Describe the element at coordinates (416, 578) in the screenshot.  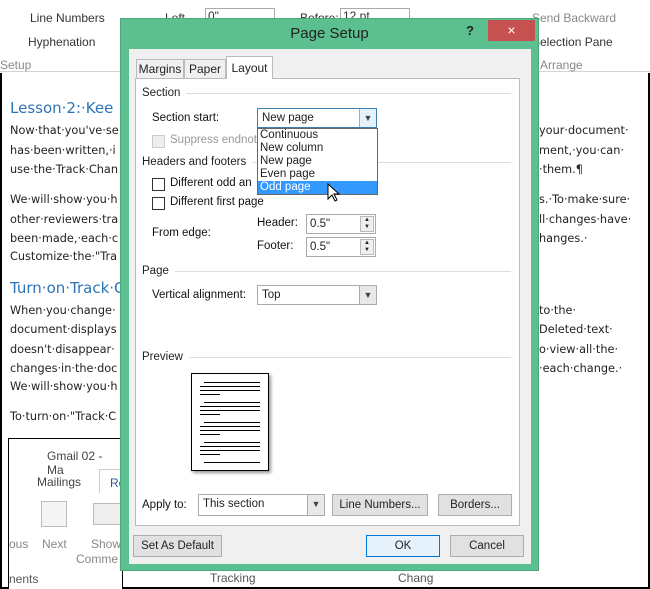
I see `embedded-changes-group: Chang` at that location.